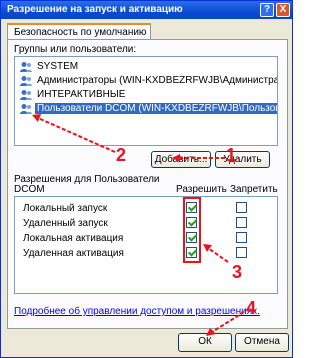 This screenshot has height=358, width=320. I want to click on annotation-number-3: 3, so click(237, 272).